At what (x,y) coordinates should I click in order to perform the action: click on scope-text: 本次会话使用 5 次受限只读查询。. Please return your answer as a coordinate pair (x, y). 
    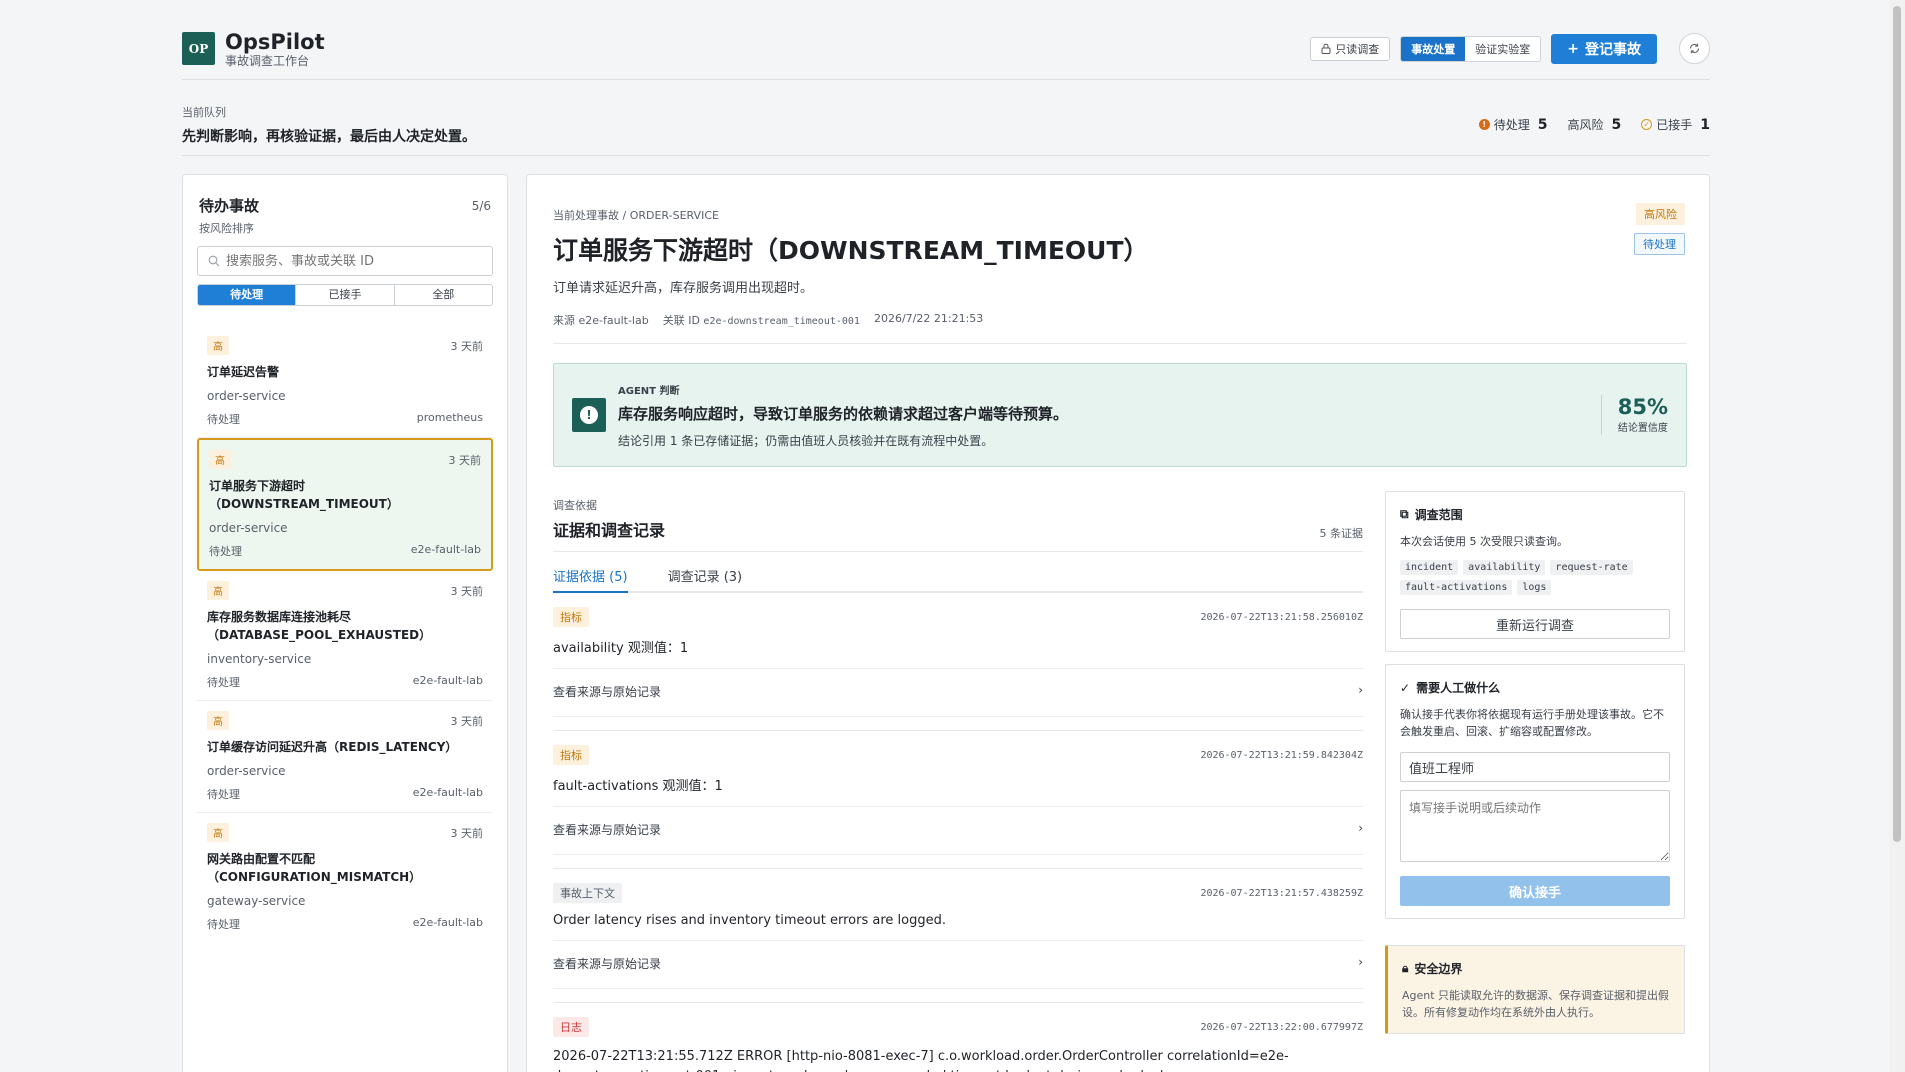
    Looking at the image, I should click on (1484, 541).